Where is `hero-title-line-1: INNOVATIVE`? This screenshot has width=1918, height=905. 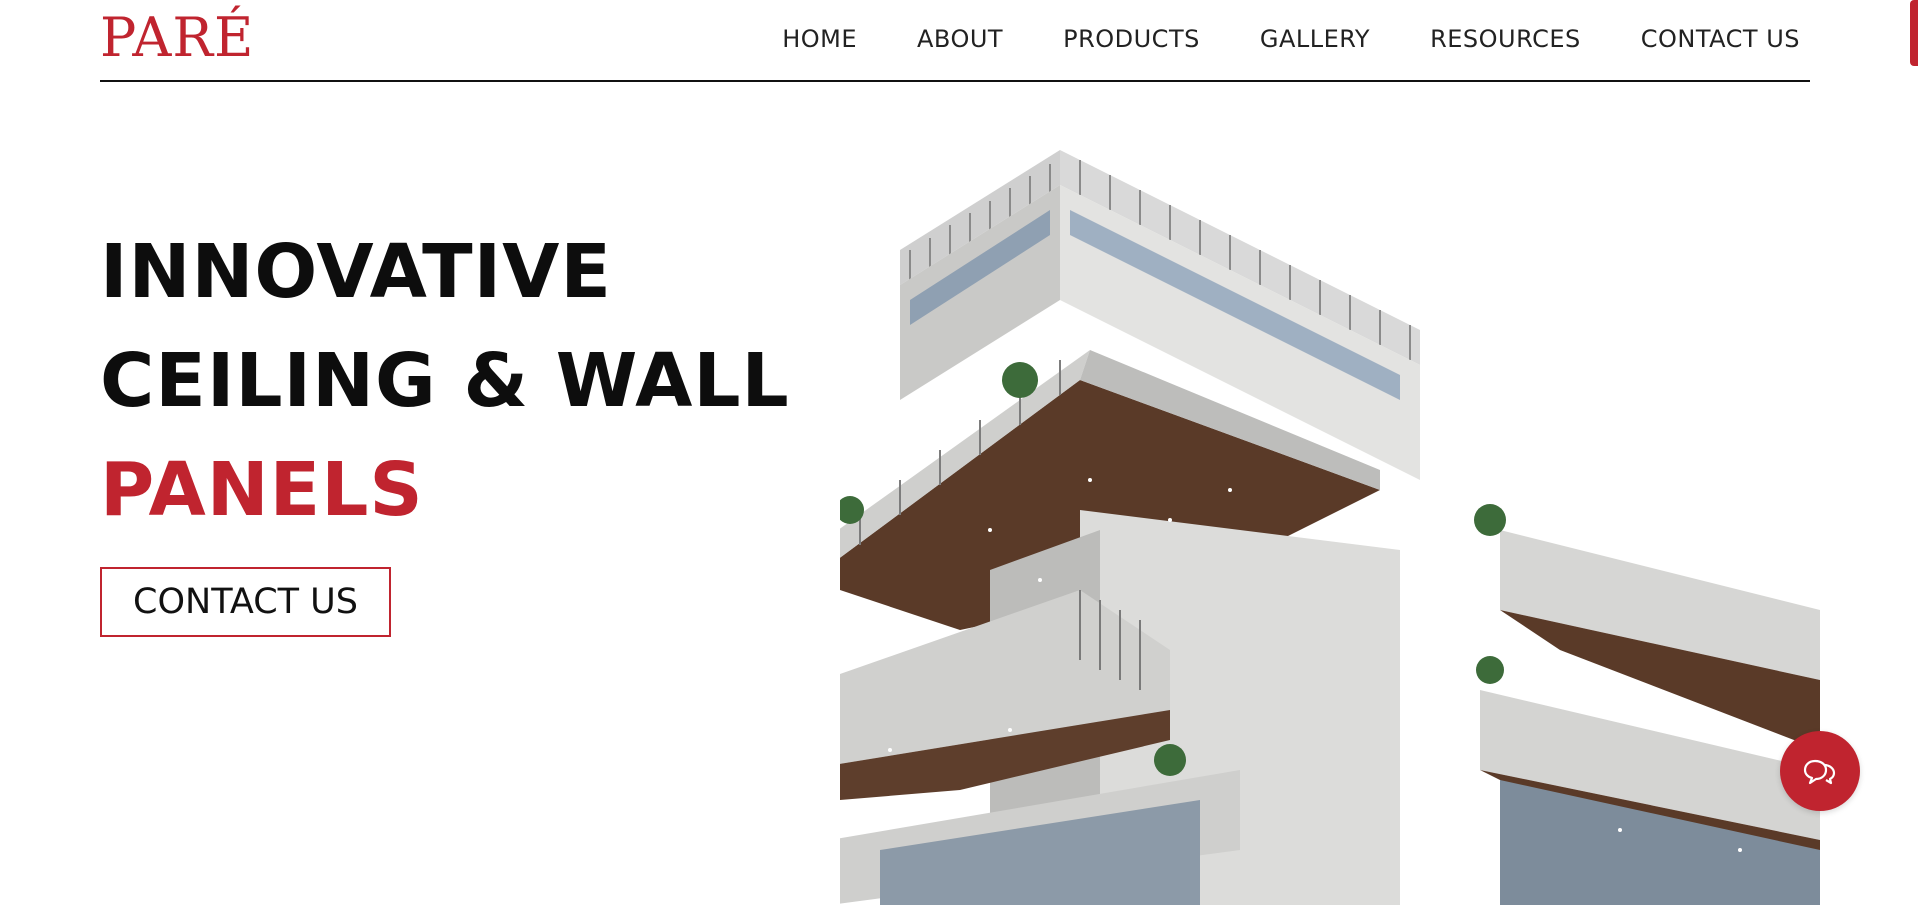 hero-title-line-1: INNOVATIVE is located at coordinates (356, 272).